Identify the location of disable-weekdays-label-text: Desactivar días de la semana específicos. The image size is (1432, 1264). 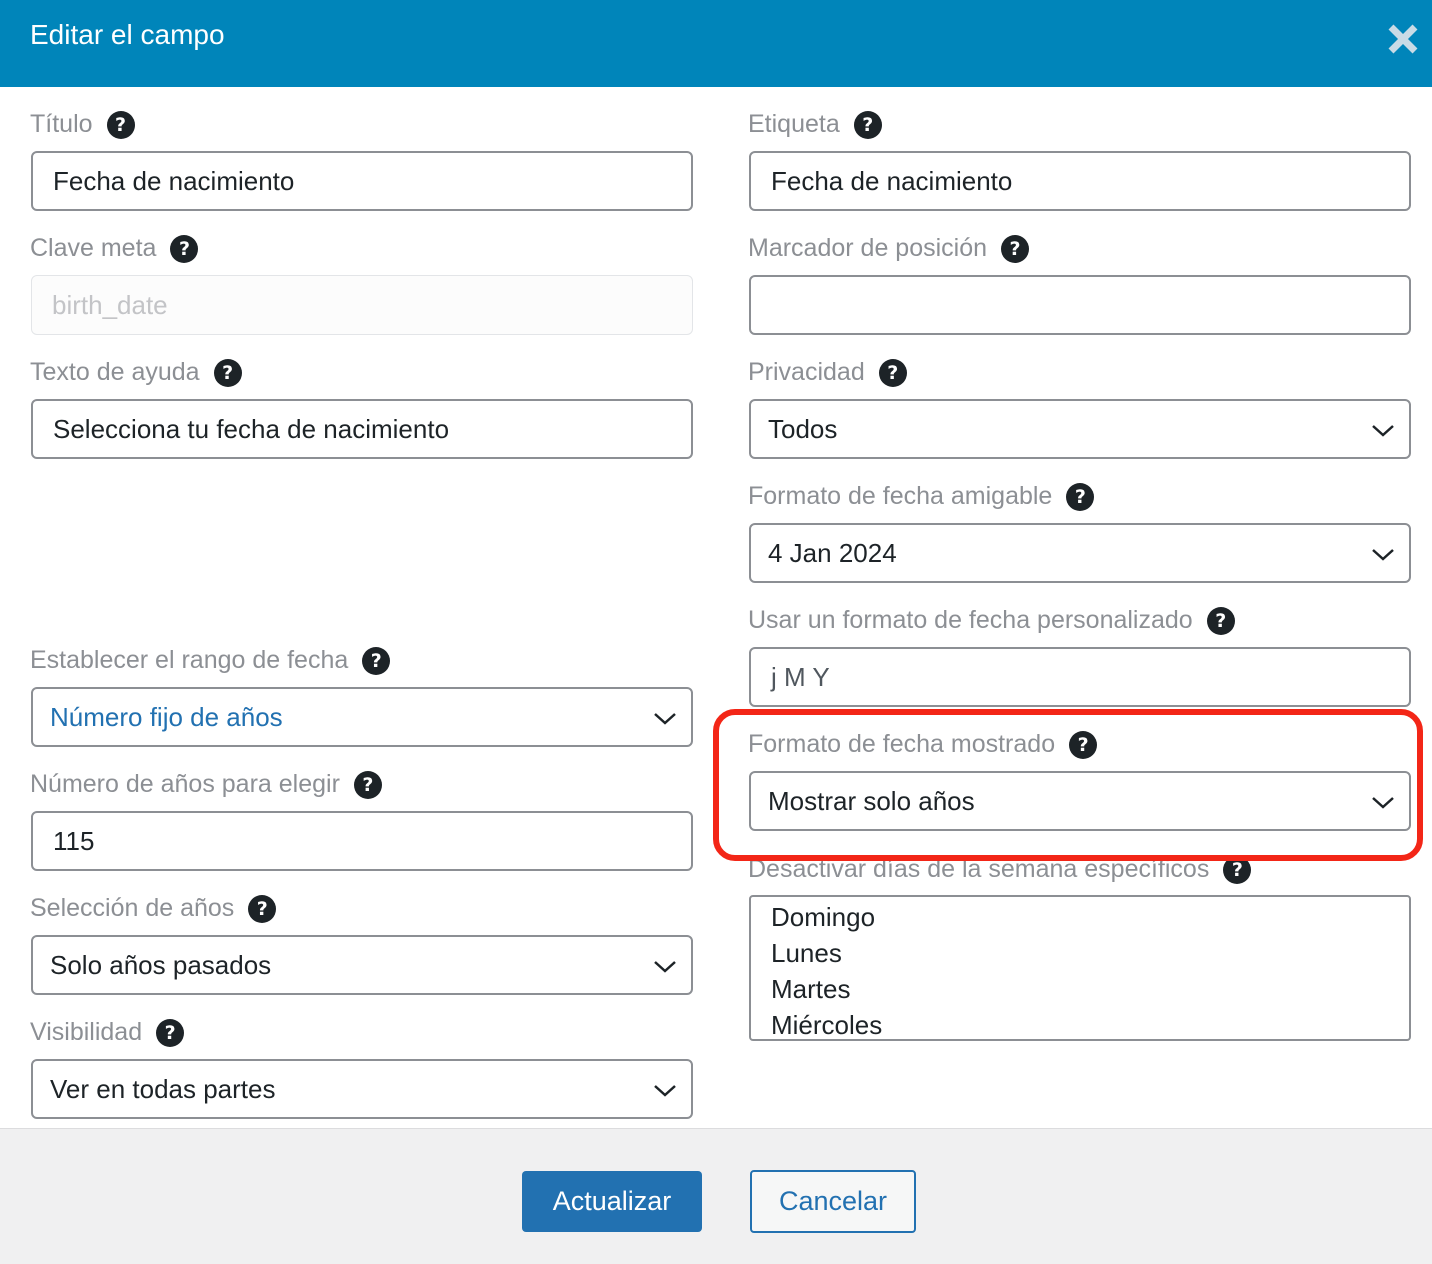
(979, 869).